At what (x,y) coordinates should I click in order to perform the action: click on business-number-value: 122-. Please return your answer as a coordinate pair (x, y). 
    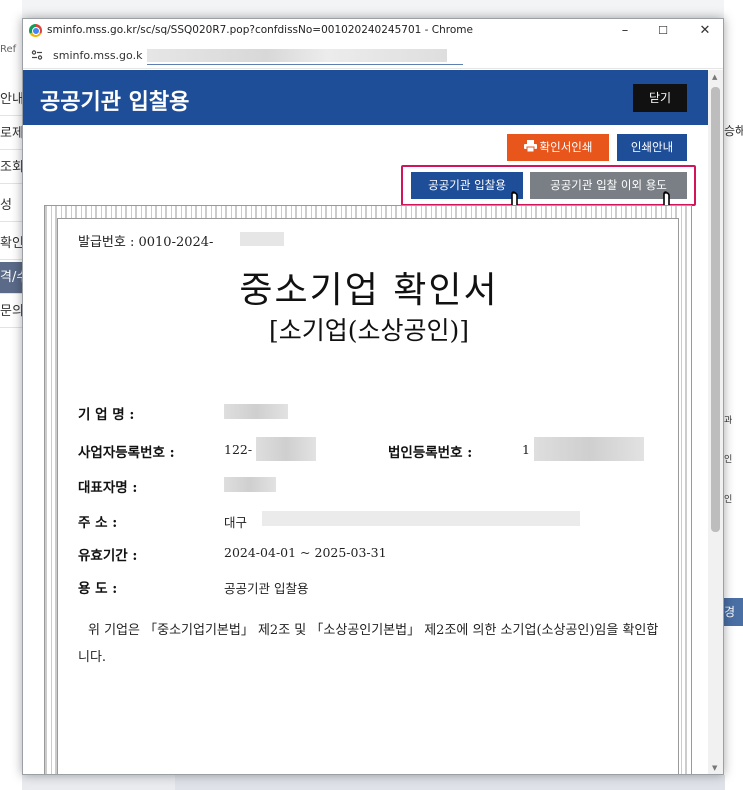
    Looking at the image, I should click on (238, 449).